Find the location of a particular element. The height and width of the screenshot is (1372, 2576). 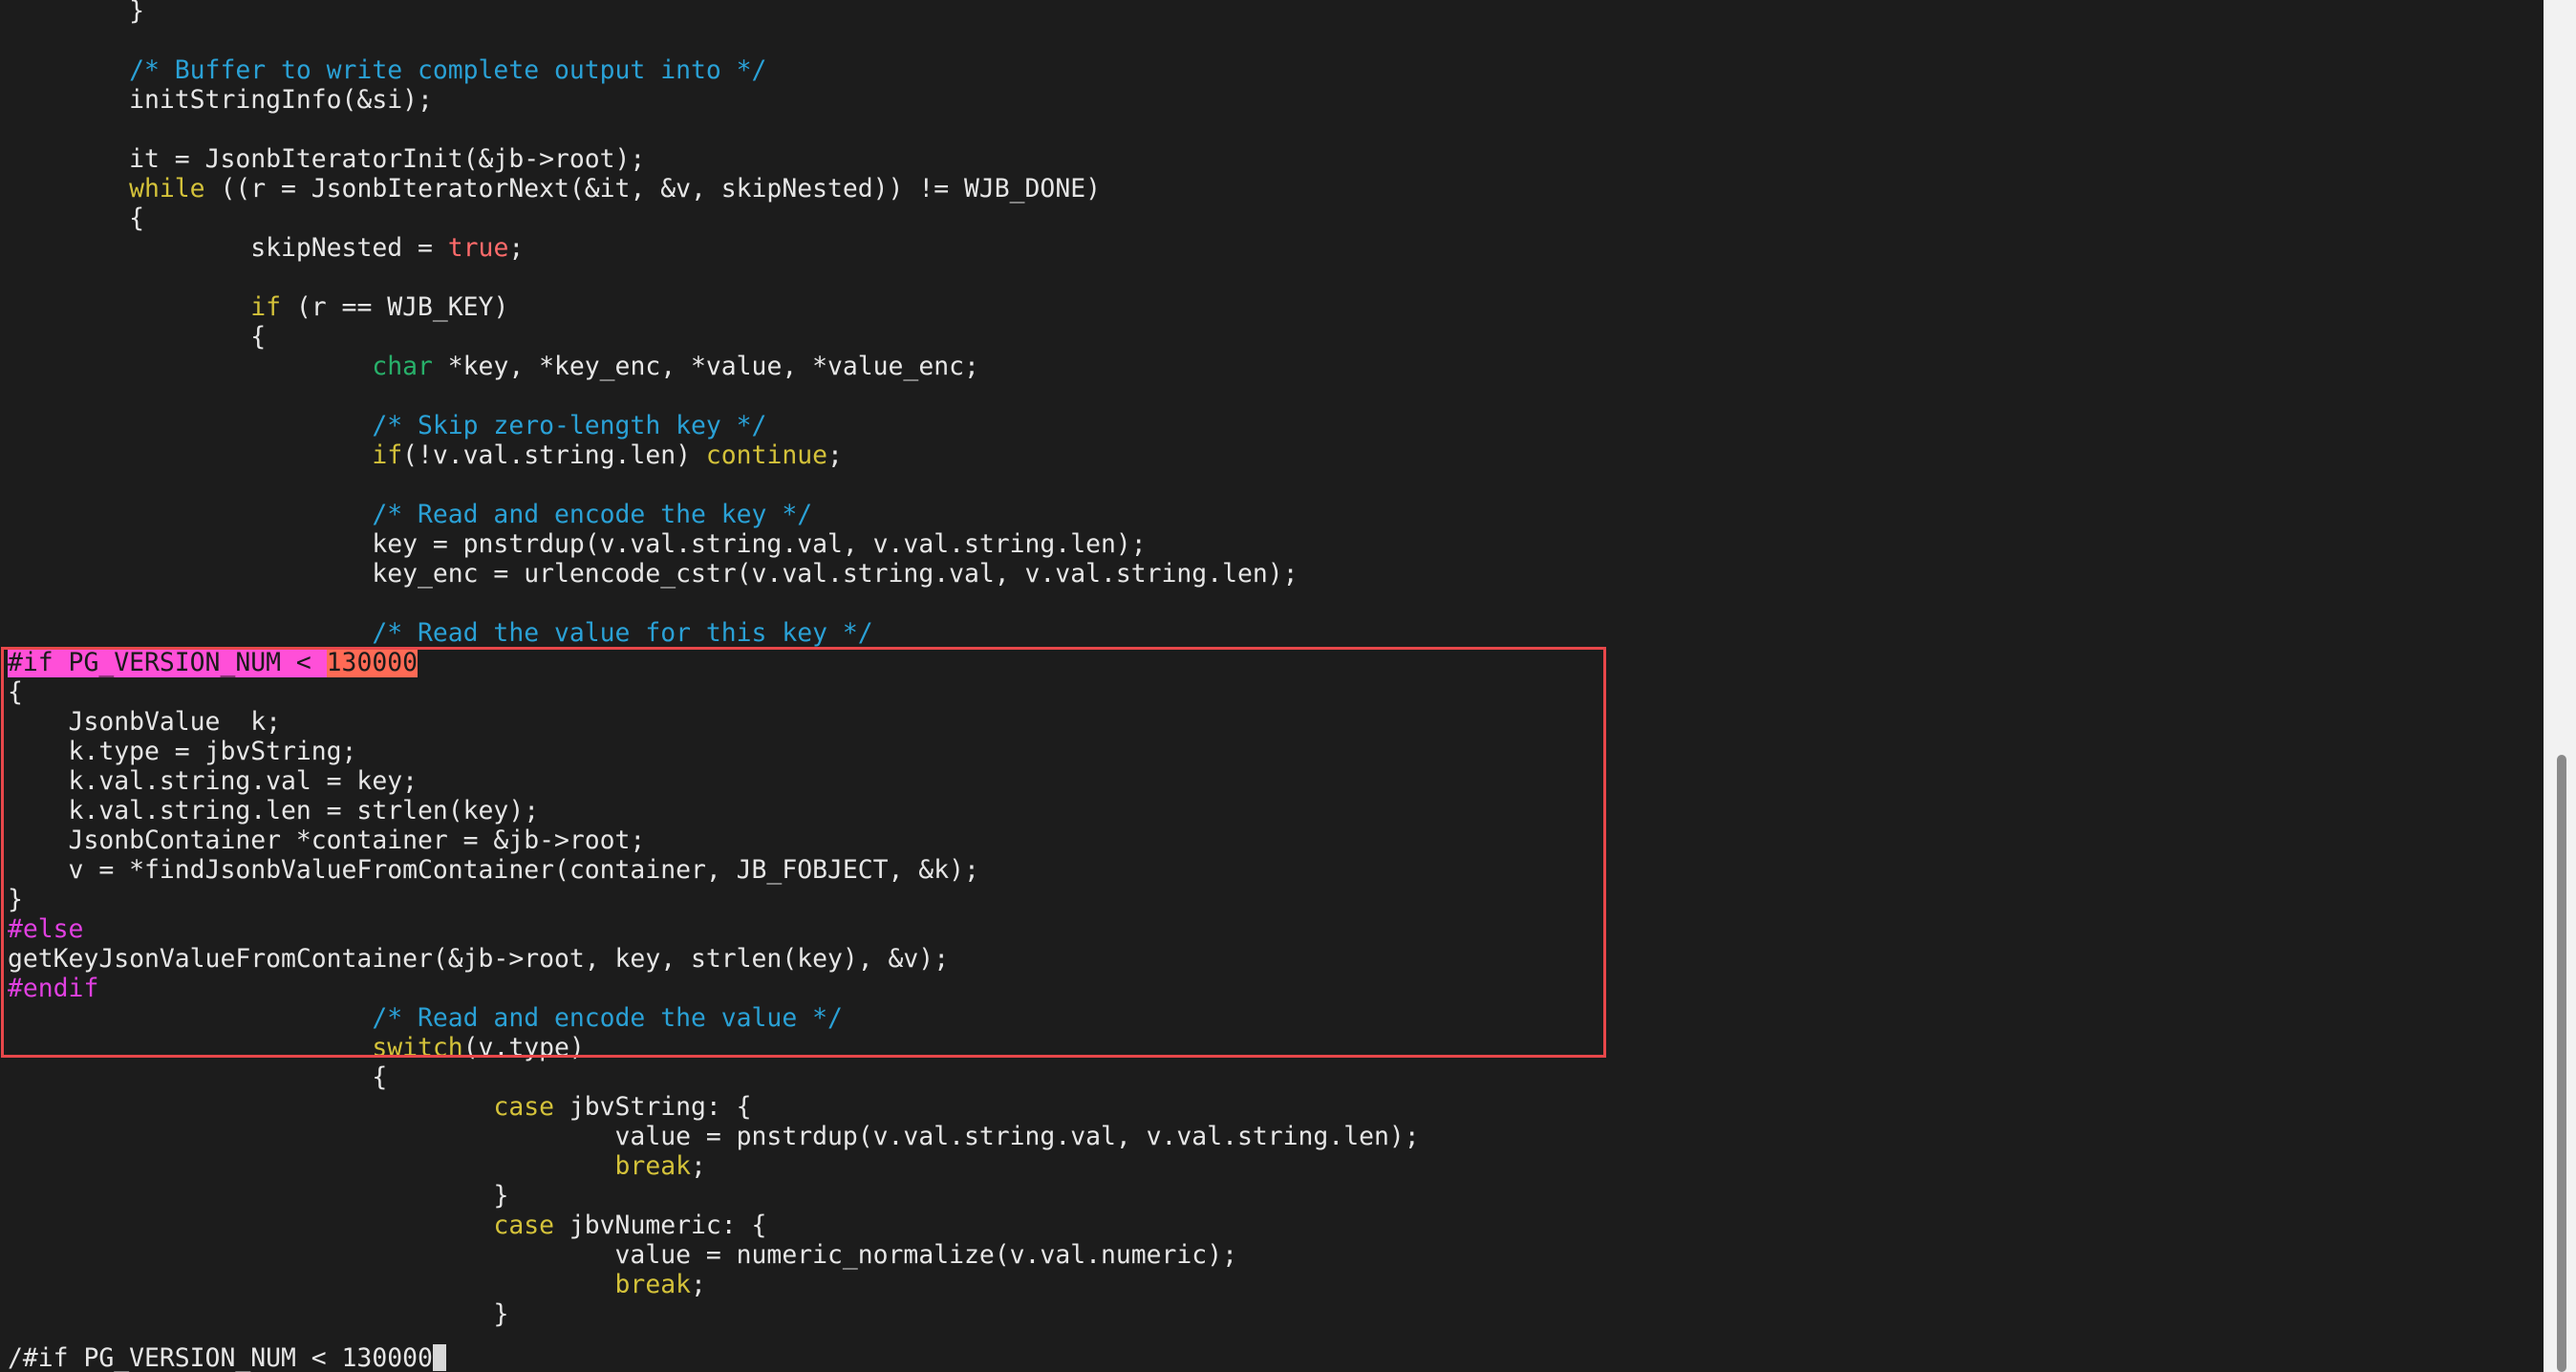

code-token: while is located at coordinates (167, 189).